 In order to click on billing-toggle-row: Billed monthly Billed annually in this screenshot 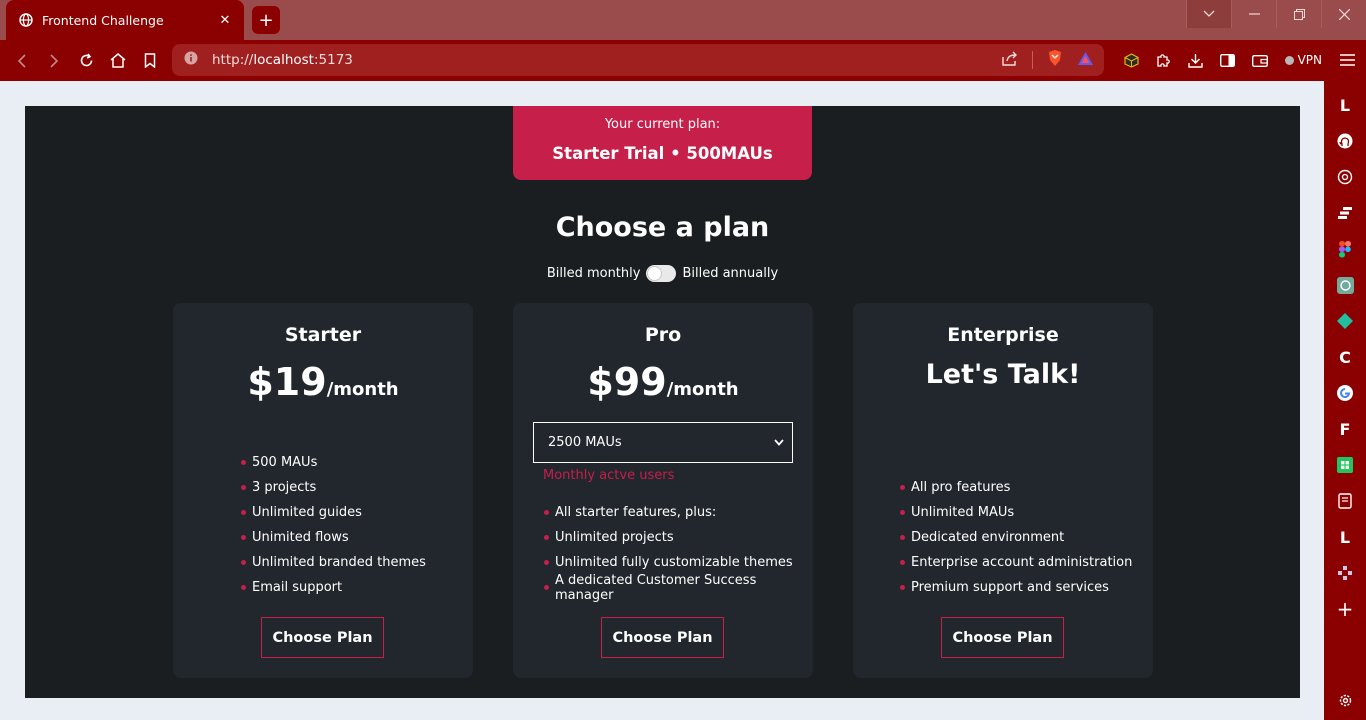, I will do `click(662, 273)`.